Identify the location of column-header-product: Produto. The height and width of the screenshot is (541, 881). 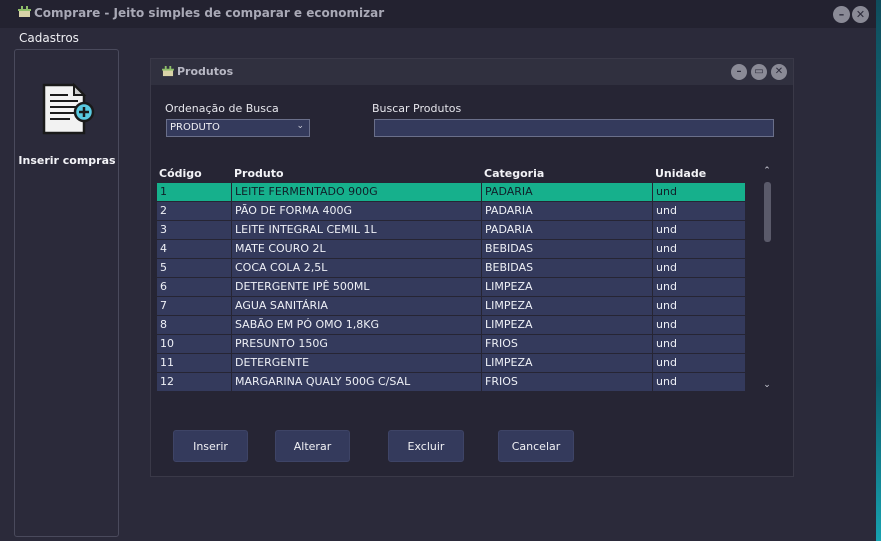
(259, 173).